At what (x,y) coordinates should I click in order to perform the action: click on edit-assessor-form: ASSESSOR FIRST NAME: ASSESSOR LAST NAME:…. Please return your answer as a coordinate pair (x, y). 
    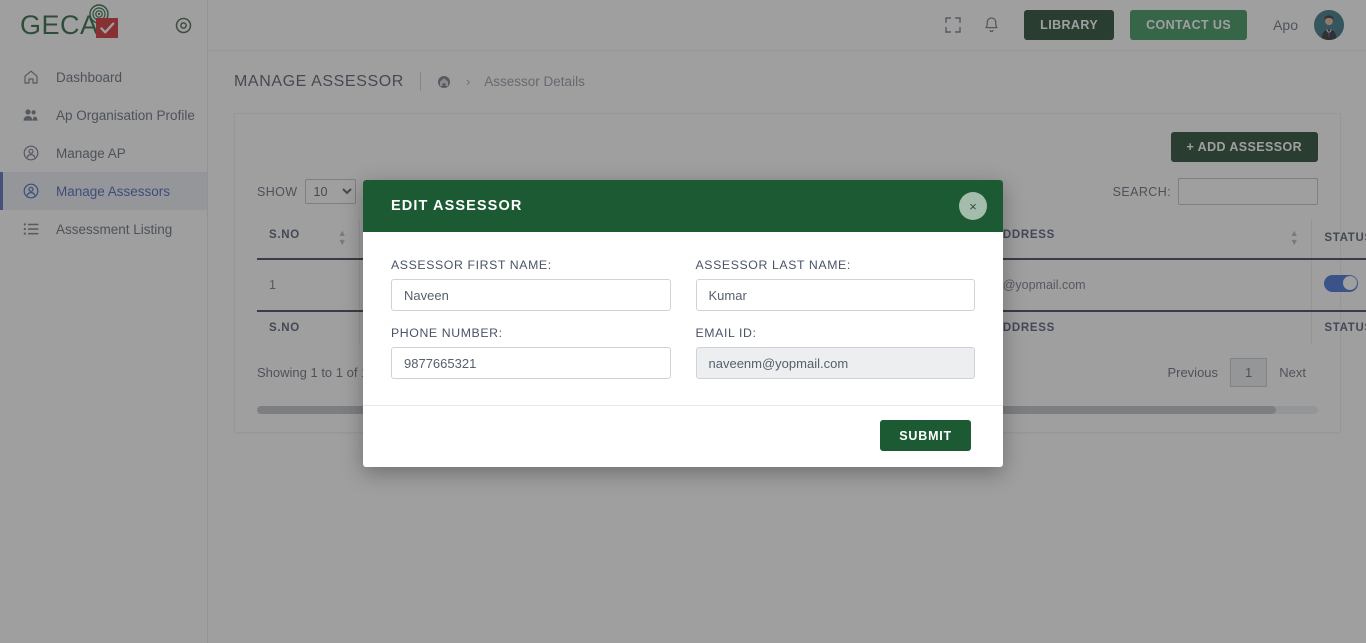
    Looking at the image, I should click on (683, 318).